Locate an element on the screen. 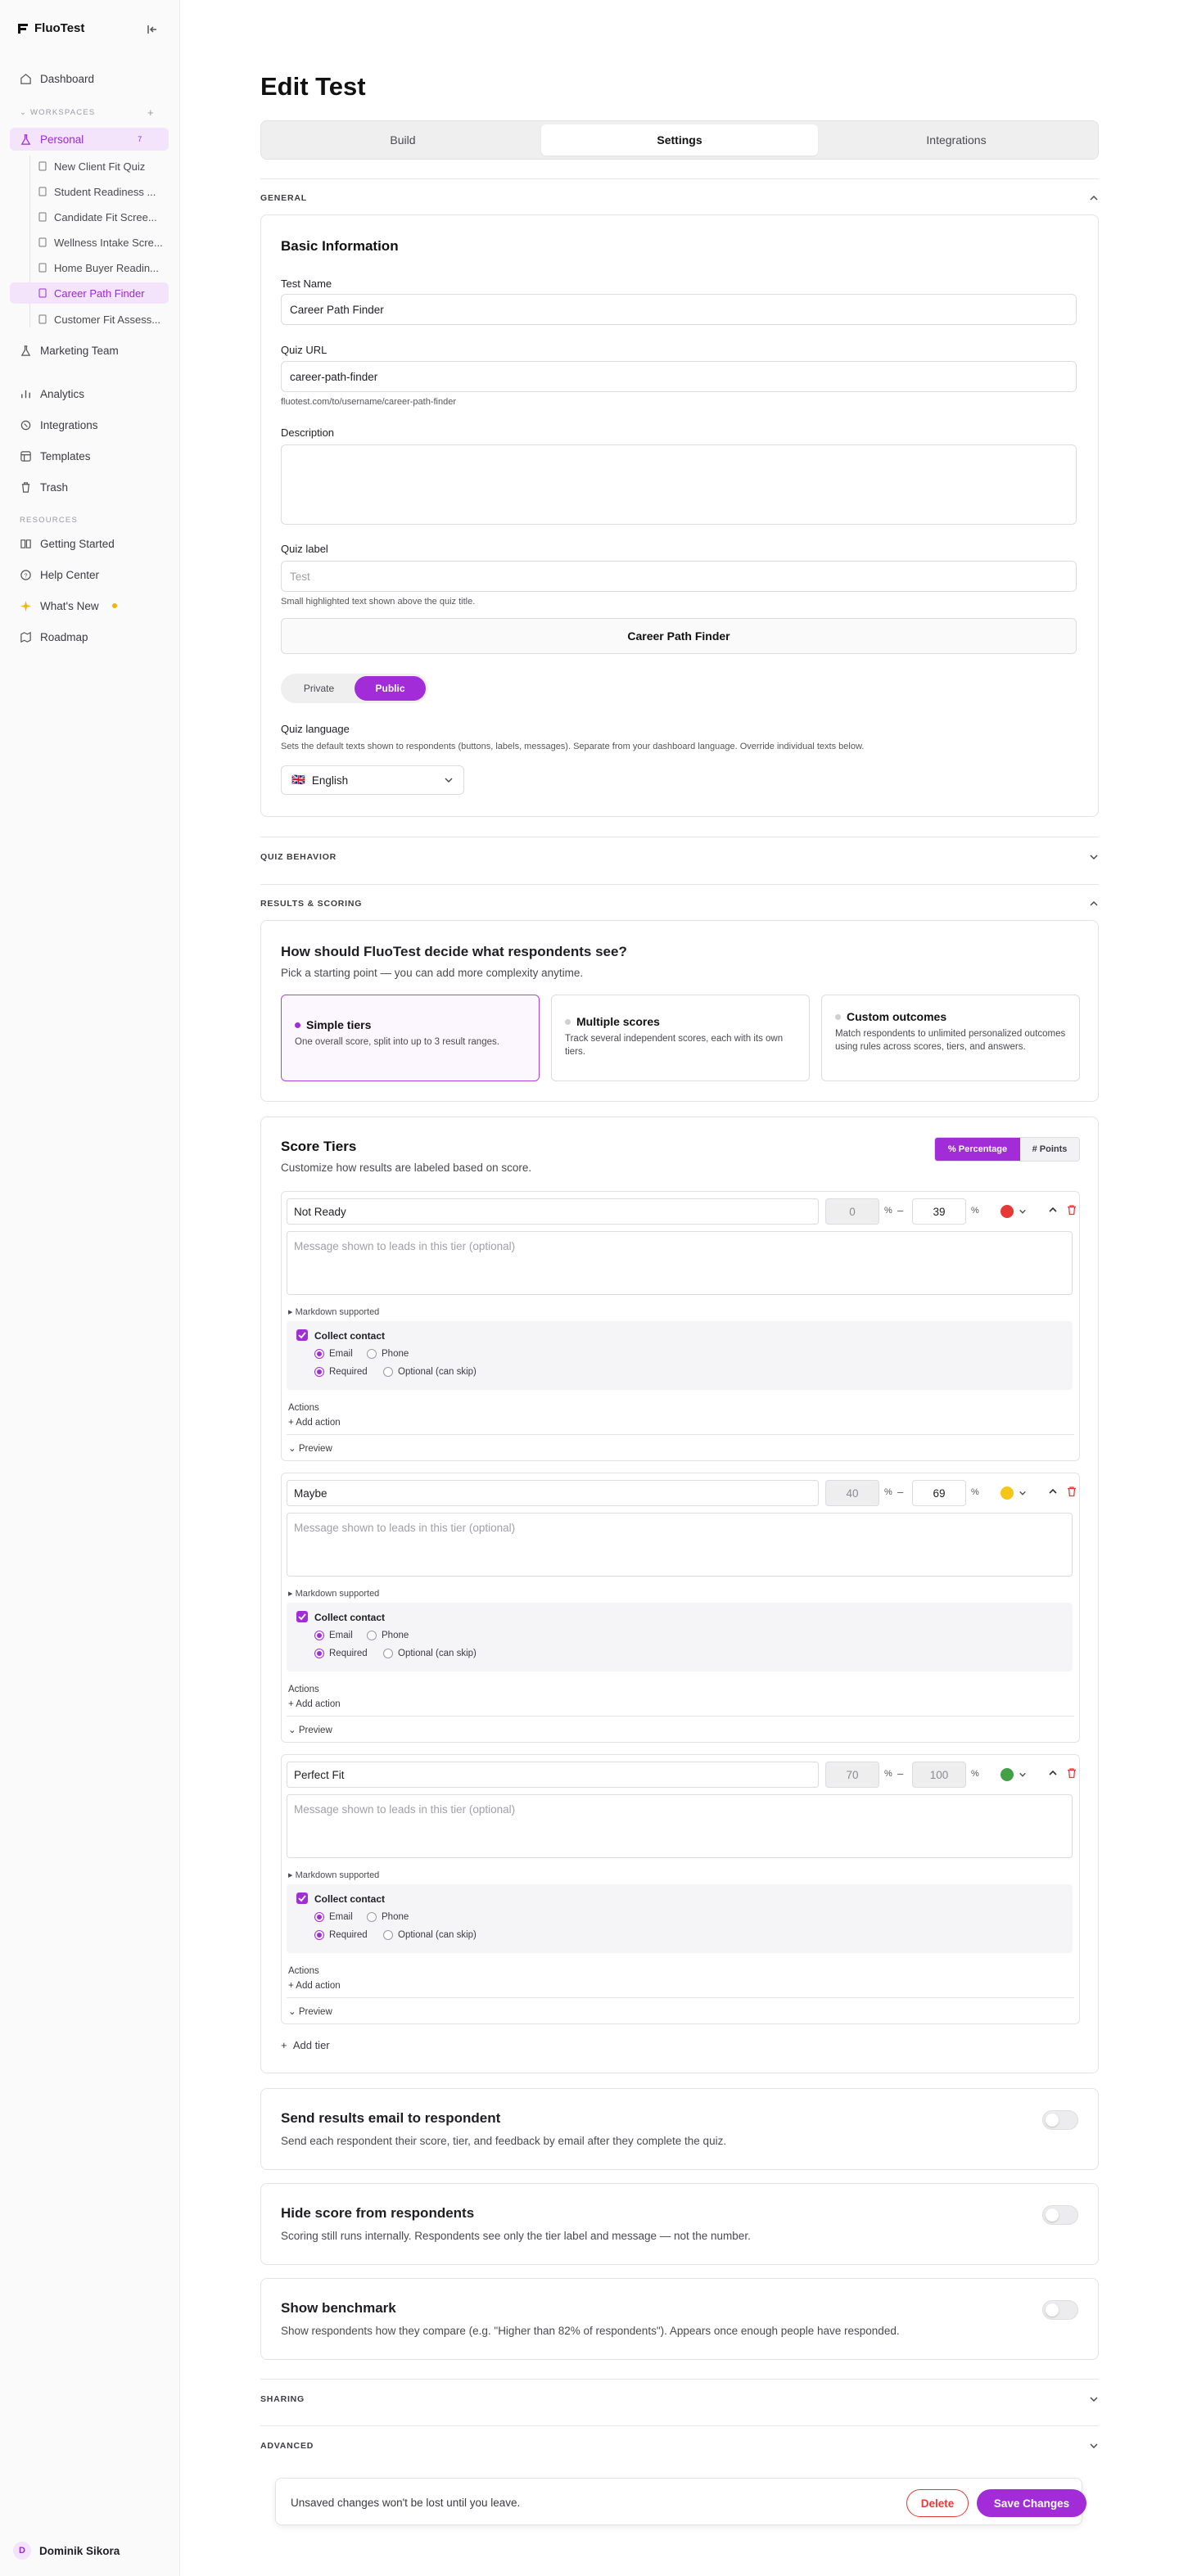 Image resolution: width=1179 pixels, height=2576 pixels. document-icon is located at coordinates (42, 166).